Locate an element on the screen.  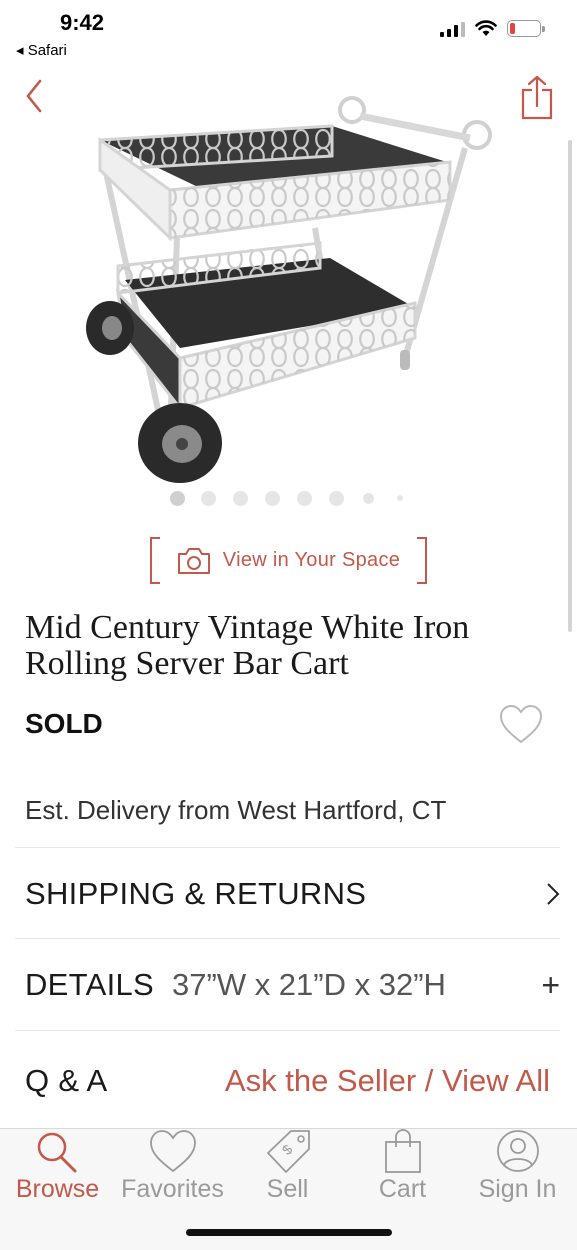
scrollbar is located at coordinates (570, 386).